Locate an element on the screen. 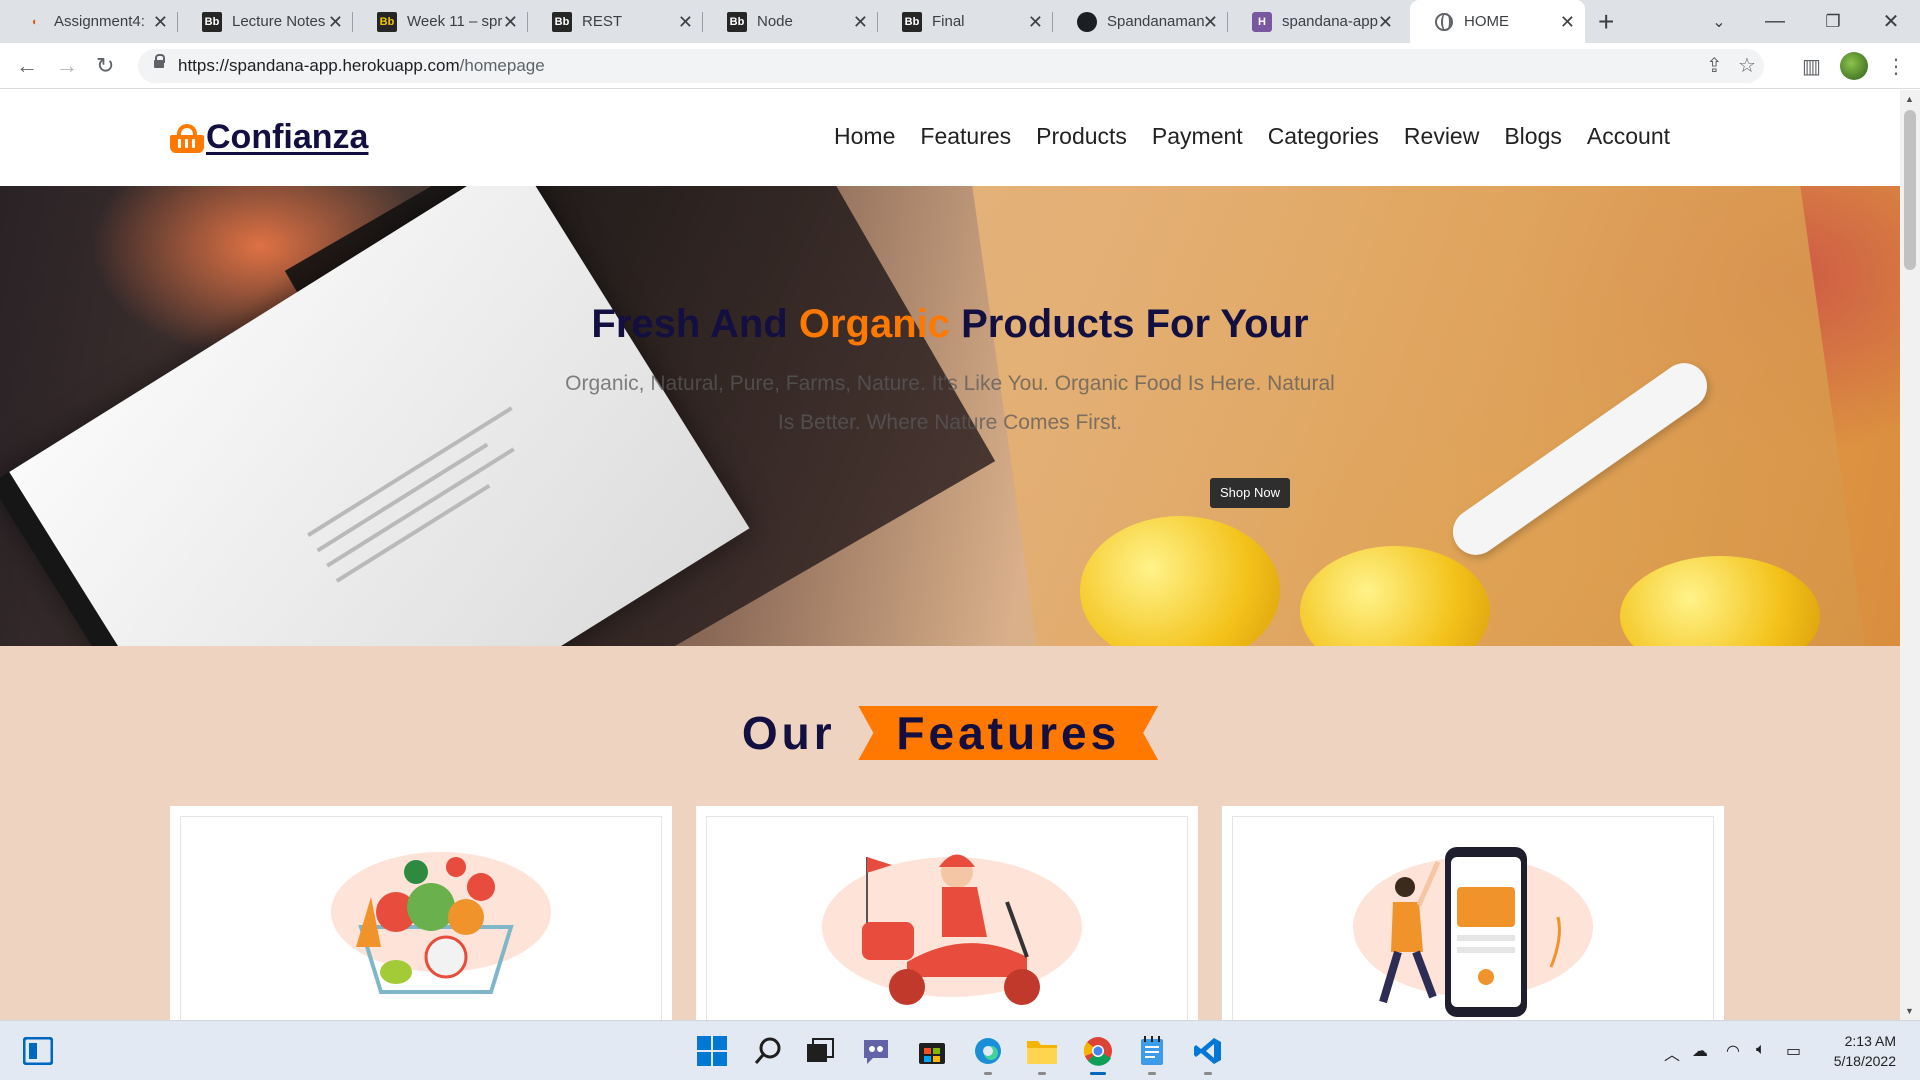 The image size is (1920, 1080). nav-products: Products is located at coordinates (1081, 136).